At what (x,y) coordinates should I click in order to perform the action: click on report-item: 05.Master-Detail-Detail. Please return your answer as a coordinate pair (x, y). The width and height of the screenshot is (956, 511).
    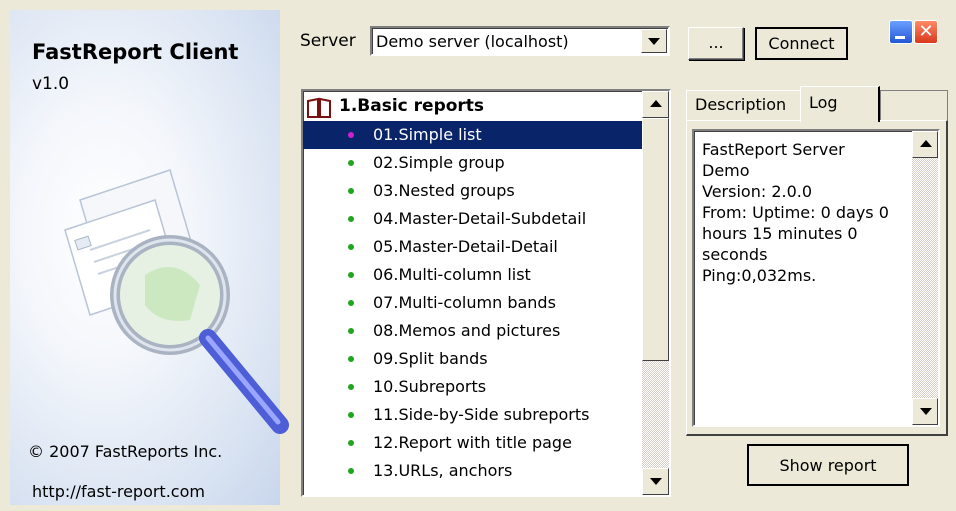
    Looking at the image, I should click on (473, 247).